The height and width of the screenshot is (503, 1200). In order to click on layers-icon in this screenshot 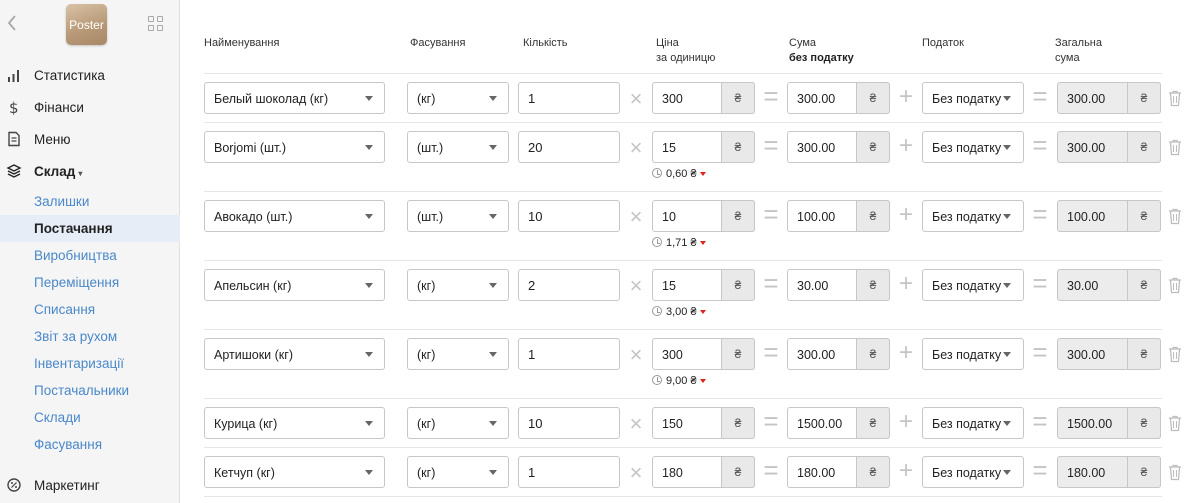, I will do `click(14, 171)`.